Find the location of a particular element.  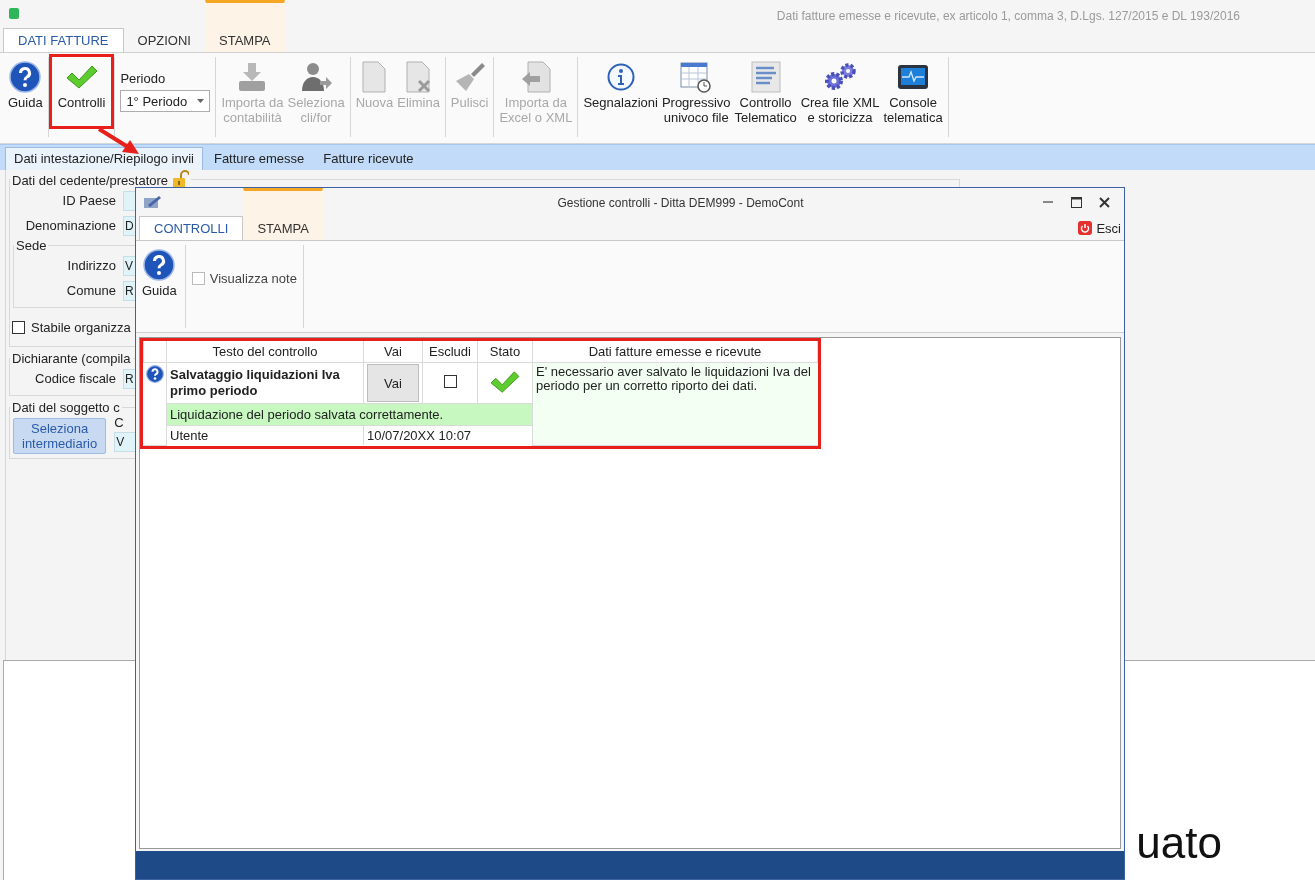

ribbon-button: Segnalazioni is located at coordinates (620, 84).